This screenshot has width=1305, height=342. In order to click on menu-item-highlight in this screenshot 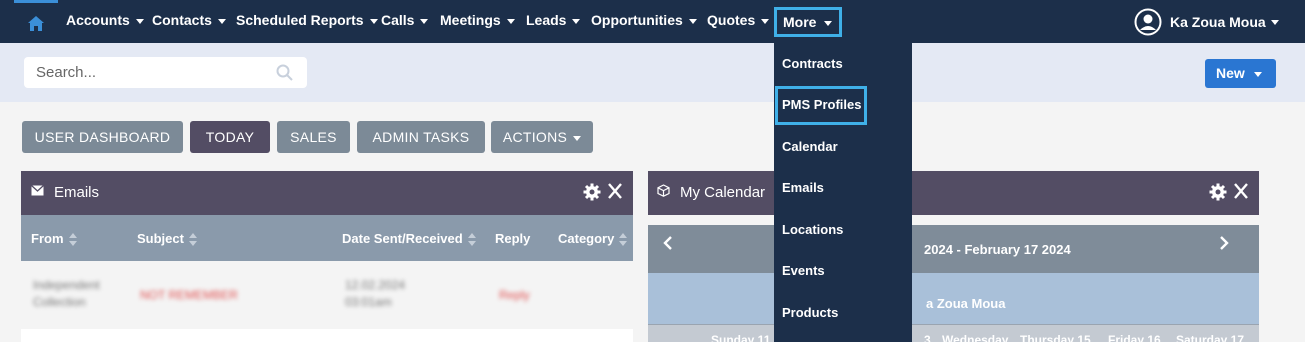, I will do `click(821, 105)`.